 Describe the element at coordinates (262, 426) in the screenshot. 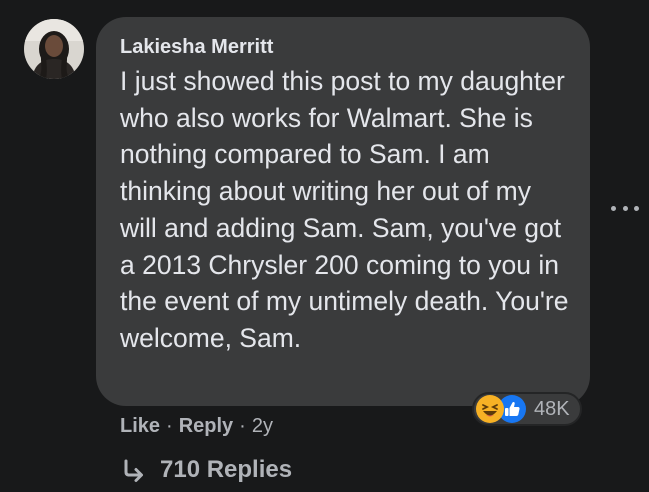

I see `timestamp: 2y` at that location.